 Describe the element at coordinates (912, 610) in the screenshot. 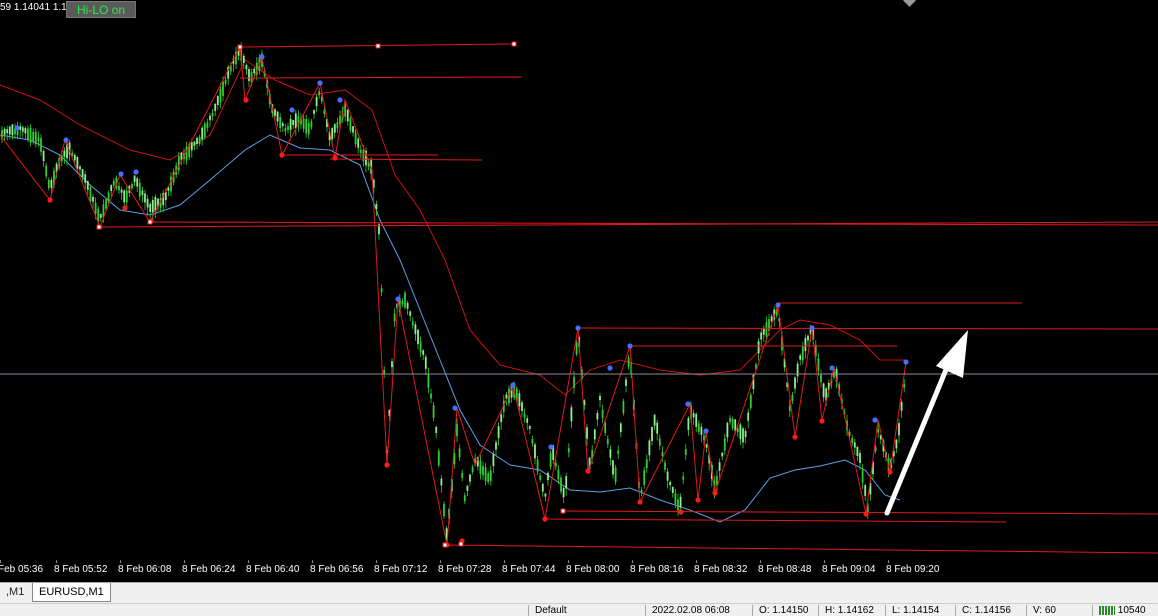

I see `status-low: L: 1.14154` at that location.